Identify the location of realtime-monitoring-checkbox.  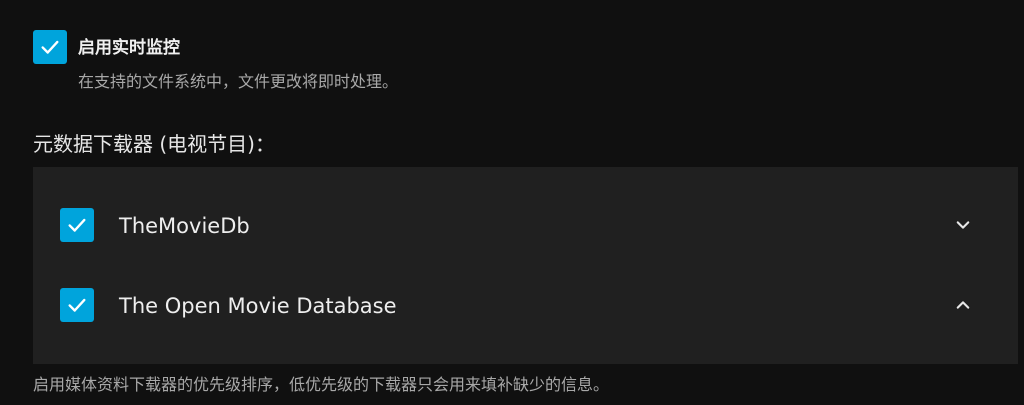
(50, 47).